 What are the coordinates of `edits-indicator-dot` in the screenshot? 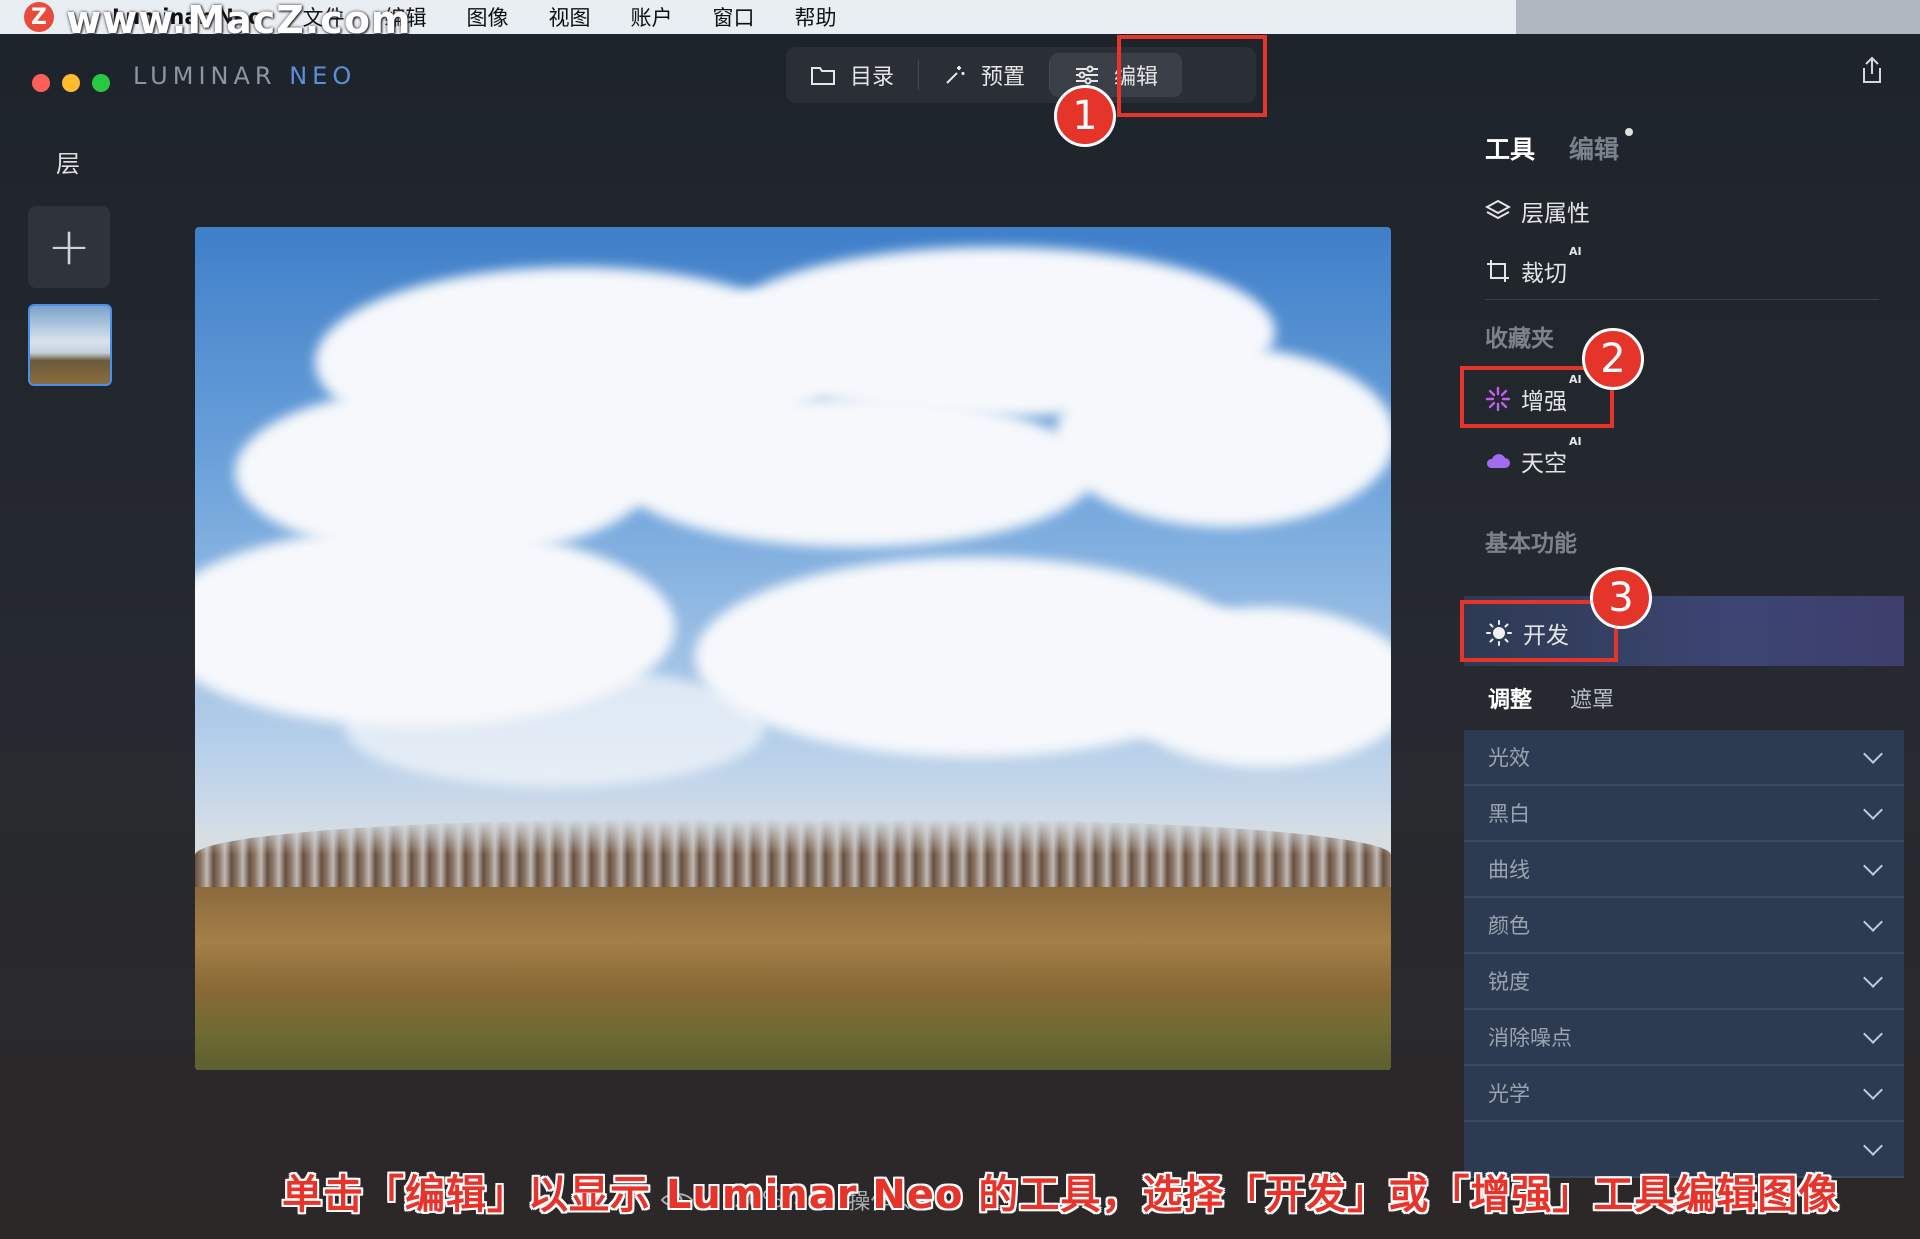 It's located at (1629, 132).